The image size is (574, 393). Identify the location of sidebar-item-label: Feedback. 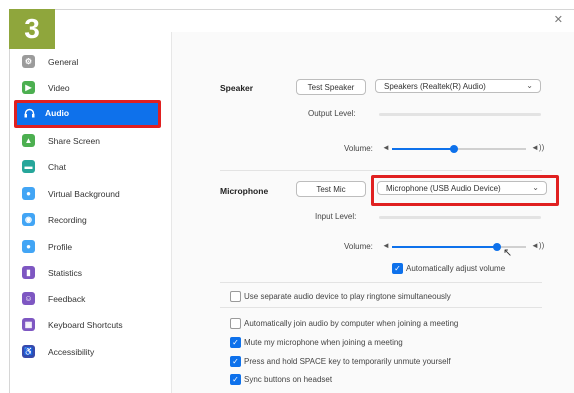
(67, 299).